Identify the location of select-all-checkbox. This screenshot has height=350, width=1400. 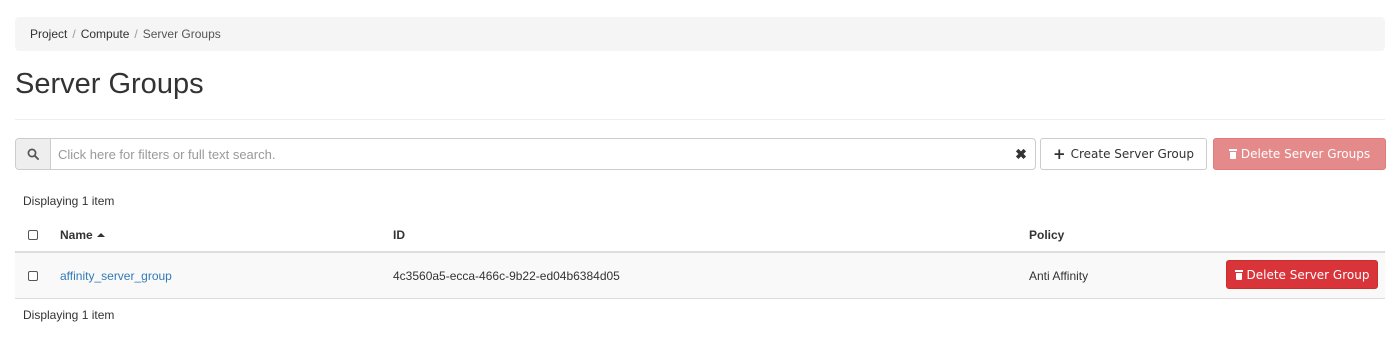
(33, 235).